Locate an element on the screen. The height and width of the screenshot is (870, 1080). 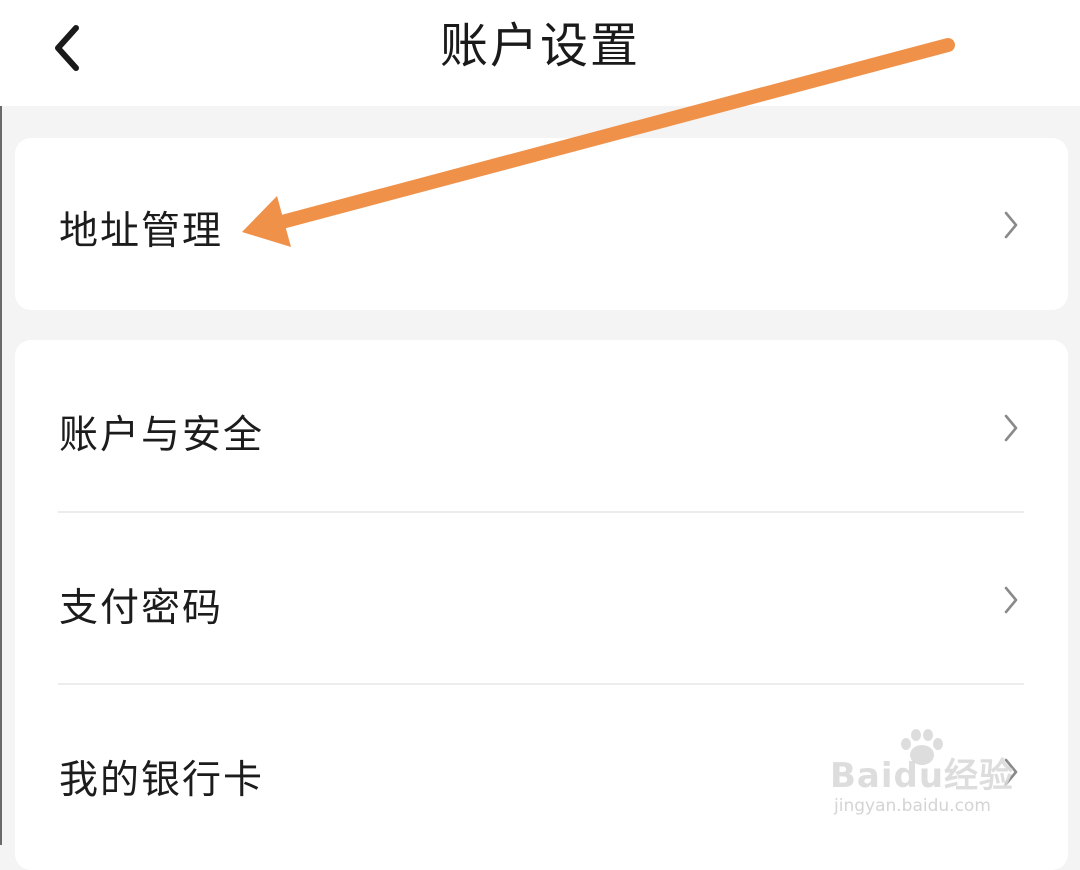
watermark-url: jingyan.baidu.com is located at coordinates (912, 806).